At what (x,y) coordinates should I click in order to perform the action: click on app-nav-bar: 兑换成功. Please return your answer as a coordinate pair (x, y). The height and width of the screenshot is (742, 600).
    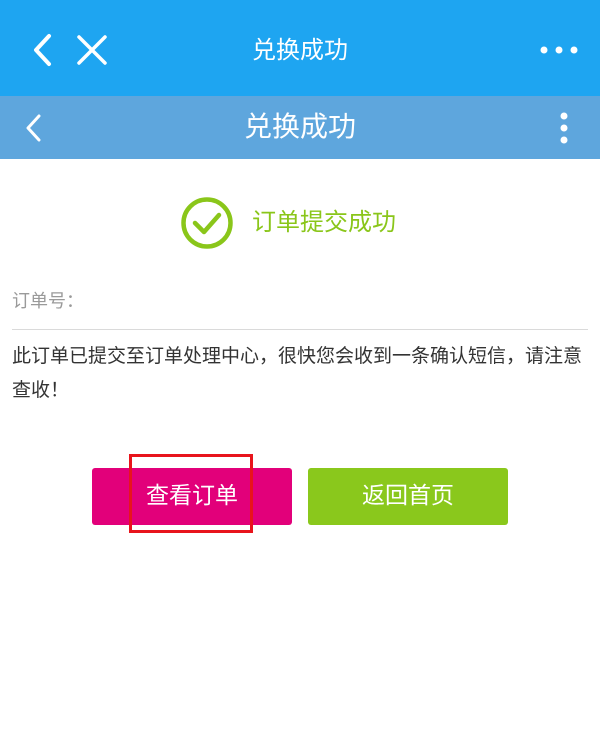
    Looking at the image, I should click on (300, 48).